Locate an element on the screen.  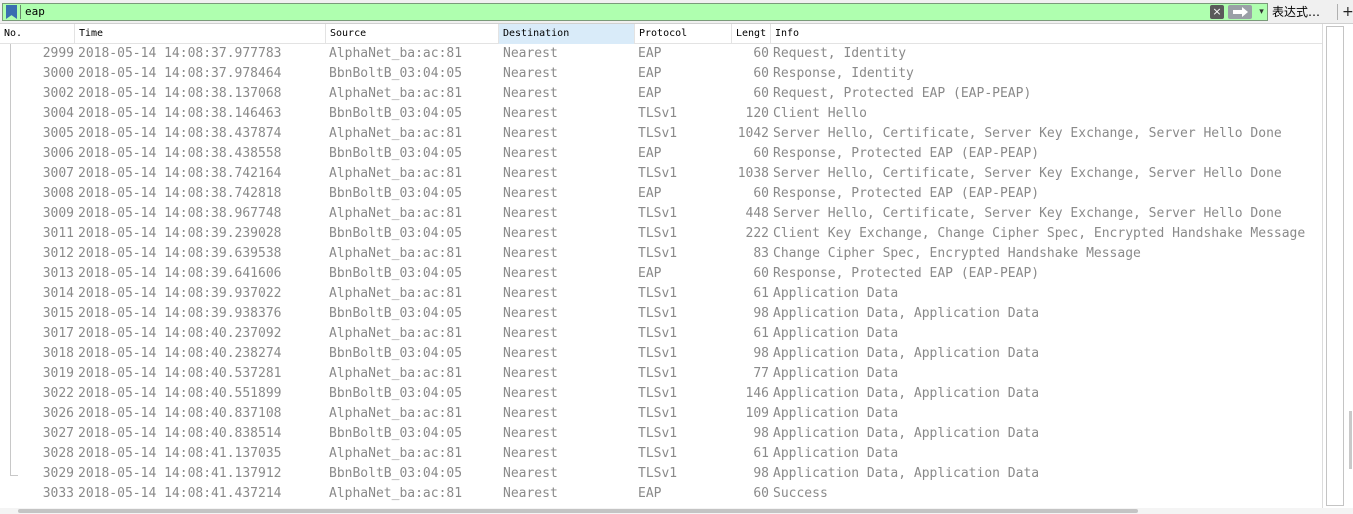
packet-time: 2018-05-14 14:08:39.938376 is located at coordinates (180, 313).